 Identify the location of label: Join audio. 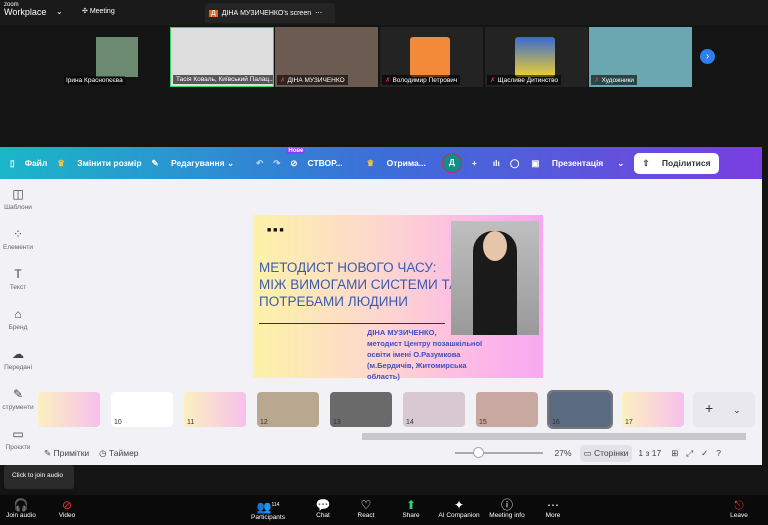
(21, 515).